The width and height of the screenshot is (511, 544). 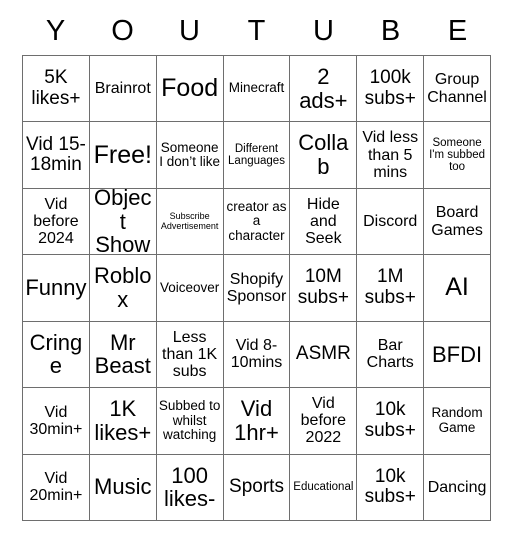 I want to click on bingo-cell: Someone I'm subbed too, so click(x=457, y=155).